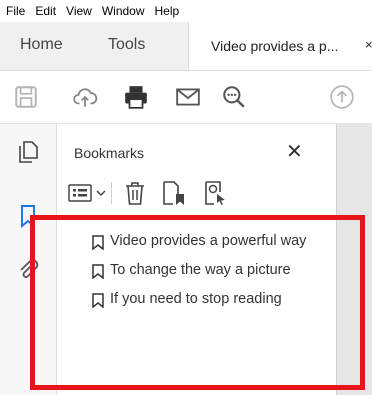 The height and width of the screenshot is (395, 372). Describe the element at coordinates (28, 152) in the screenshot. I see `pages-icon` at that location.